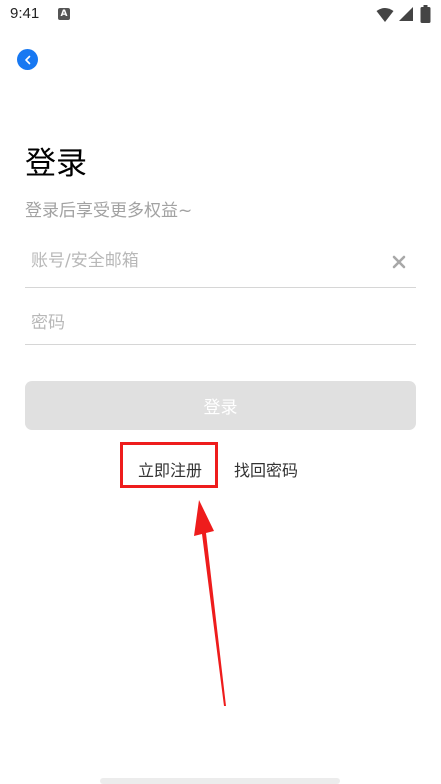  Describe the element at coordinates (198, 261) in the screenshot. I see `account-input` at that location.